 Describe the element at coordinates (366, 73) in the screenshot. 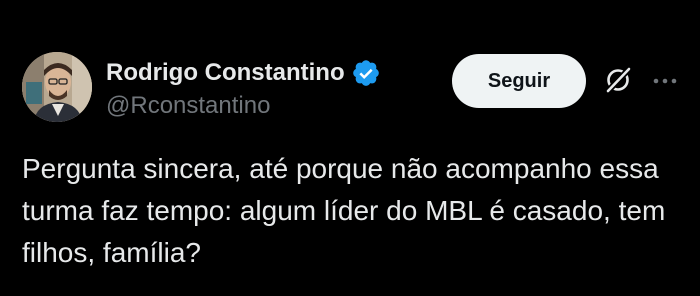

I see `verified-badge-icon` at that location.